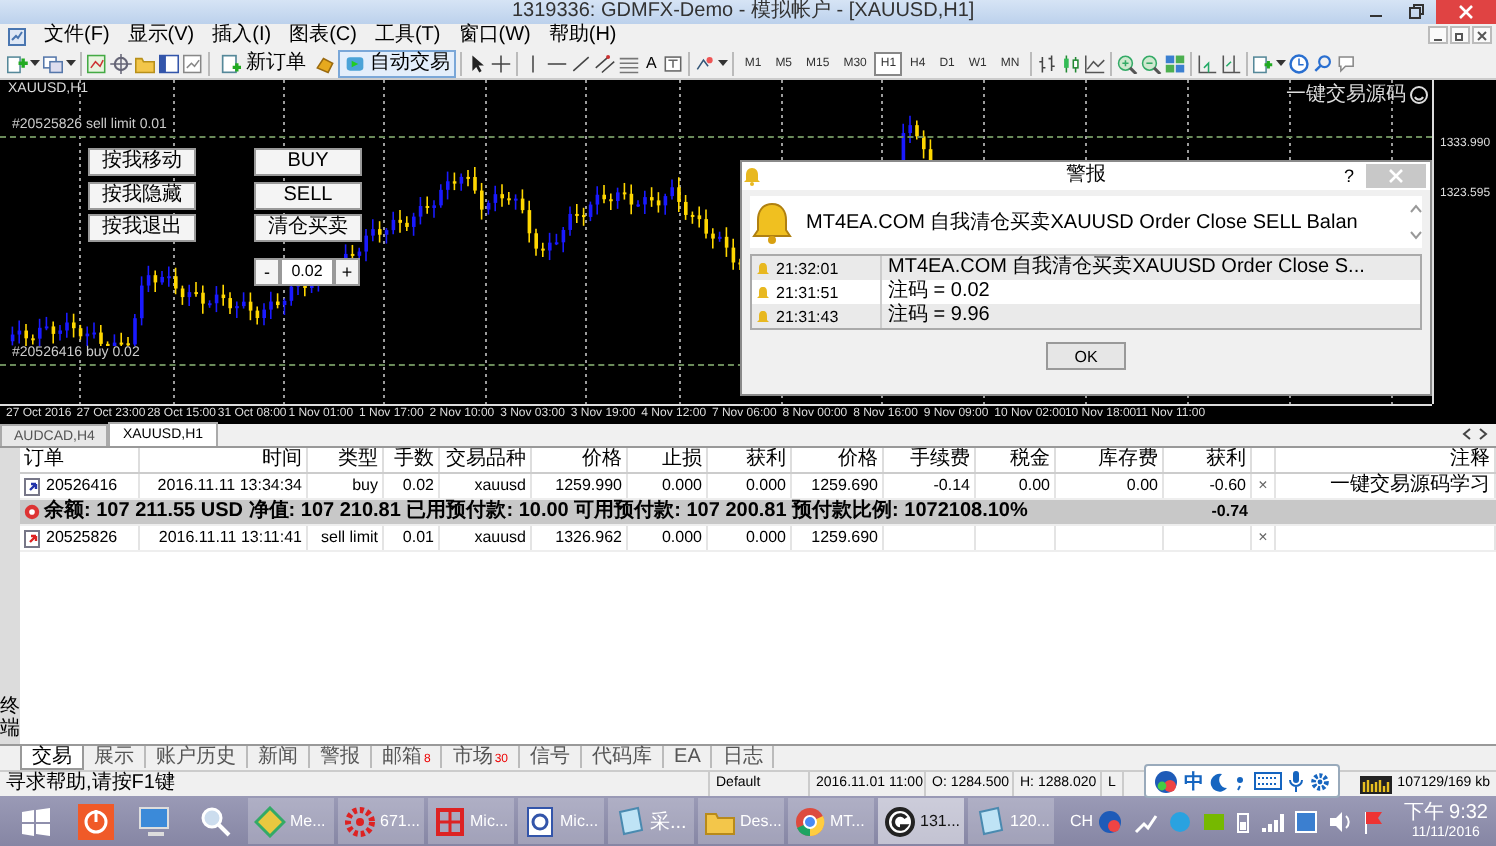 The image size is (1496, 846). Describe the element at coordinates (1386, 486) in the screenshot. I see `table-cell: 一键交易源码学习` at that location.